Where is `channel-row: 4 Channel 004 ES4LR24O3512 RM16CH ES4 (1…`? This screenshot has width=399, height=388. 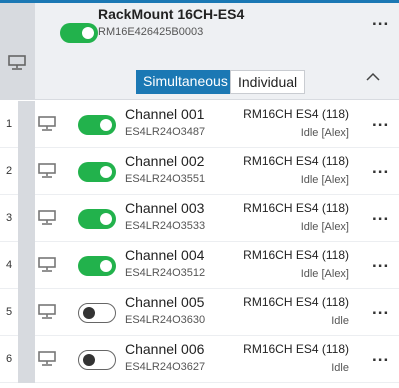
channel-row: 4 Channel 004 ES4LR24O3512 RM16CH ES4 (1… is located at coordinates (199, 265).